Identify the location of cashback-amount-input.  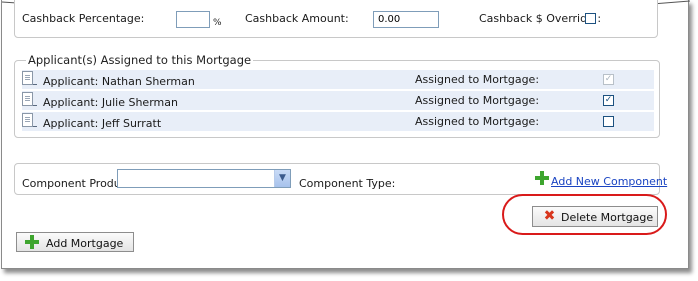
(406, 19).